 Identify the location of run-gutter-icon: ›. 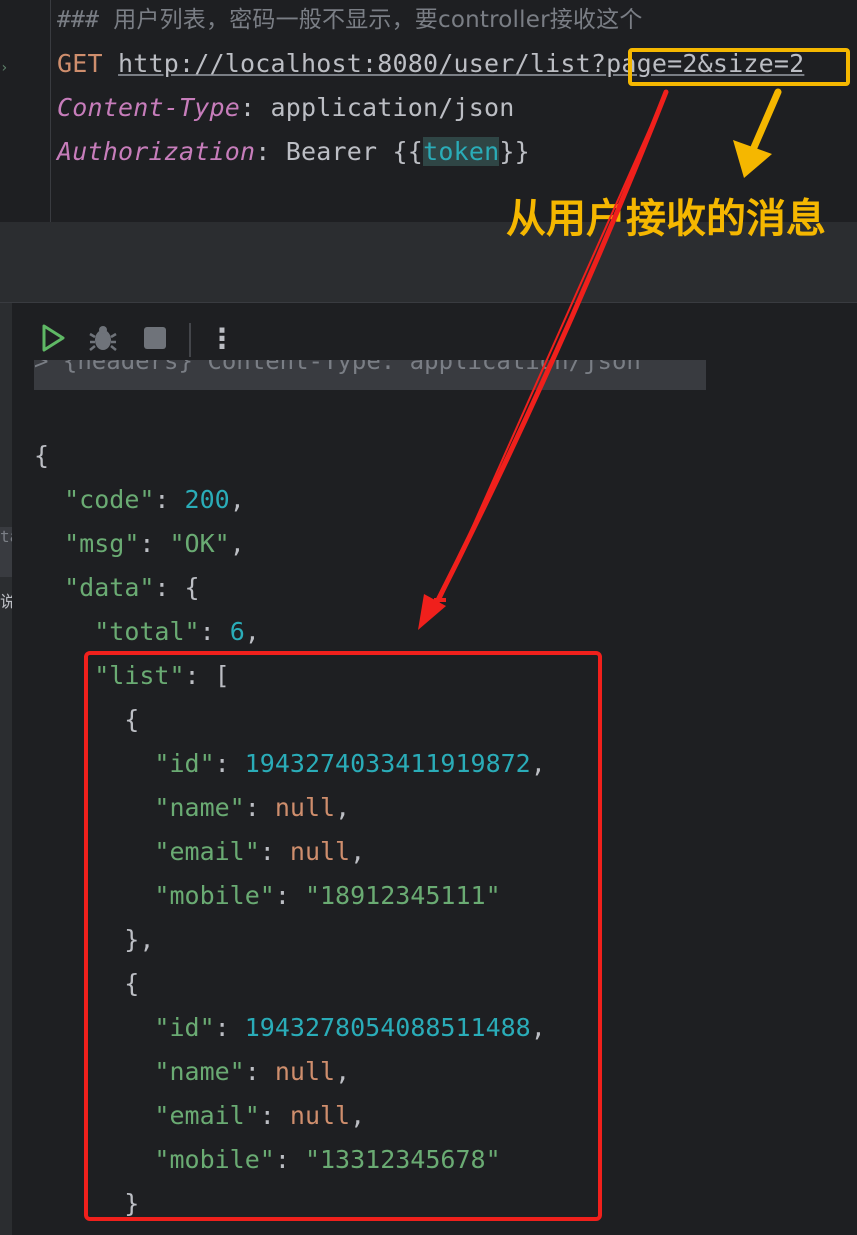
(4, 68).